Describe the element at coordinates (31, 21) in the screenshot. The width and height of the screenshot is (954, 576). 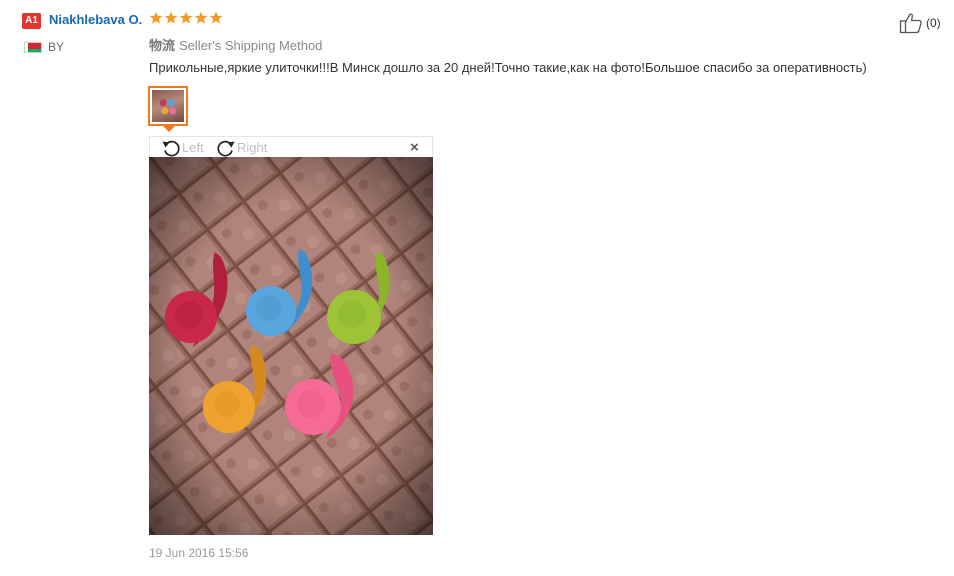
I see `buyer-level-badge: A1` at that location.